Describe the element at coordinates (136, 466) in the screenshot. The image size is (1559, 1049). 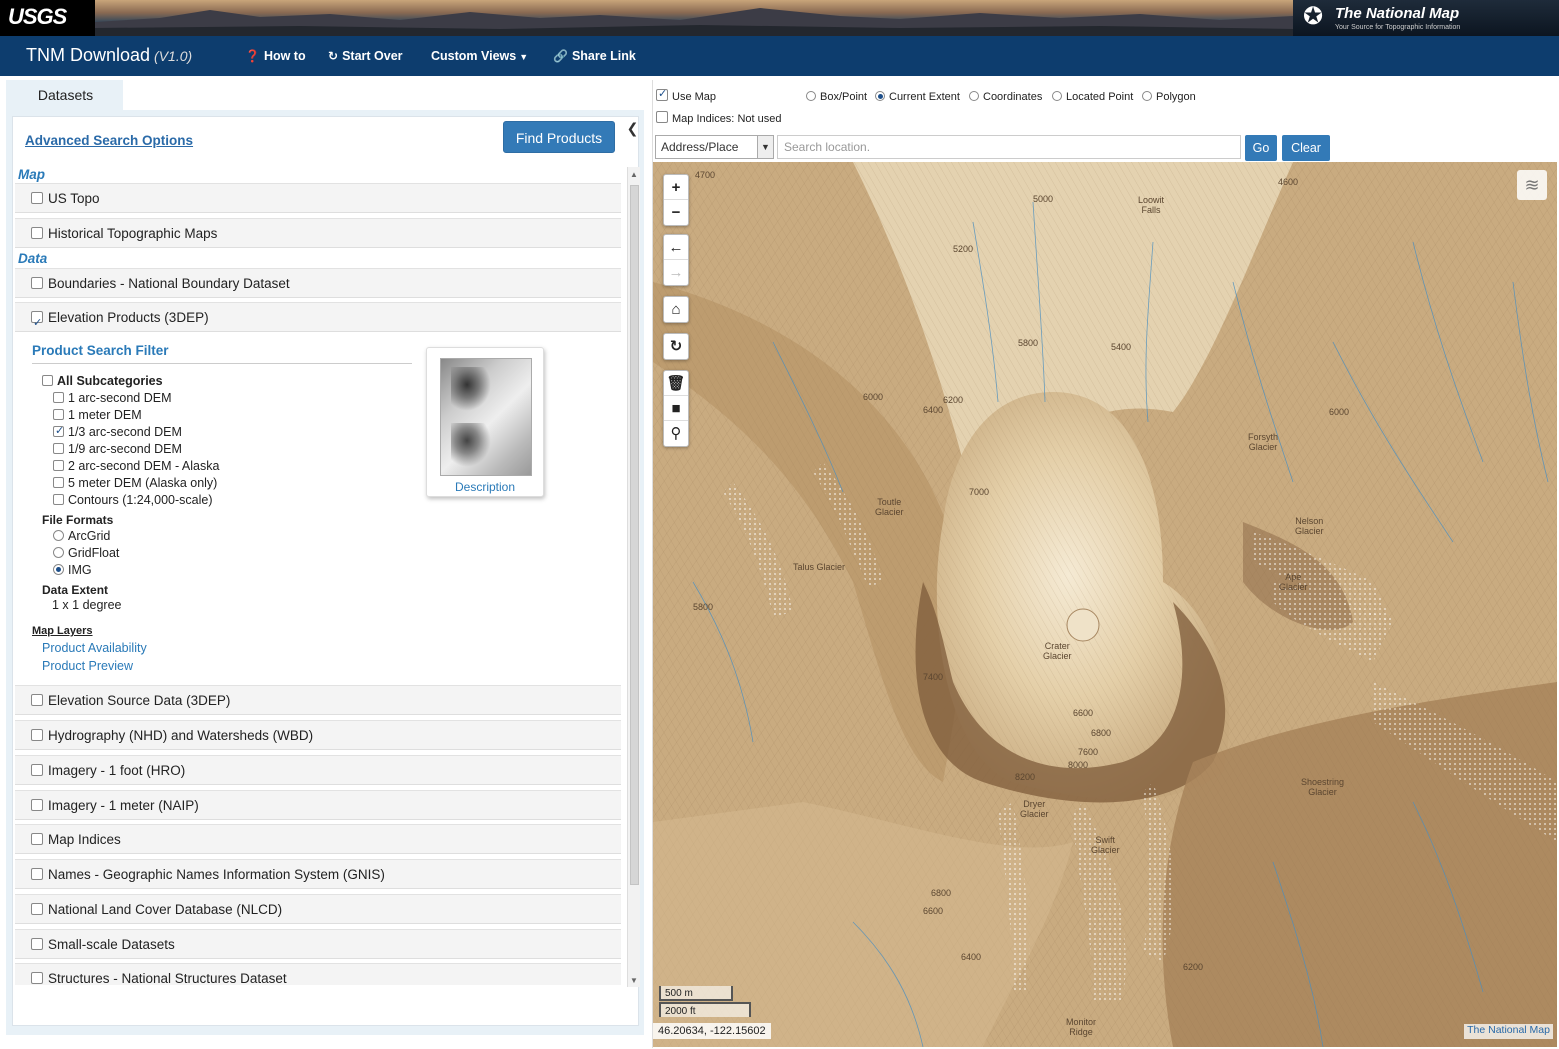
I see `subcategory-2-arc-second-dem-alaska: 2 arc-second DEM - Alaska` at that location.